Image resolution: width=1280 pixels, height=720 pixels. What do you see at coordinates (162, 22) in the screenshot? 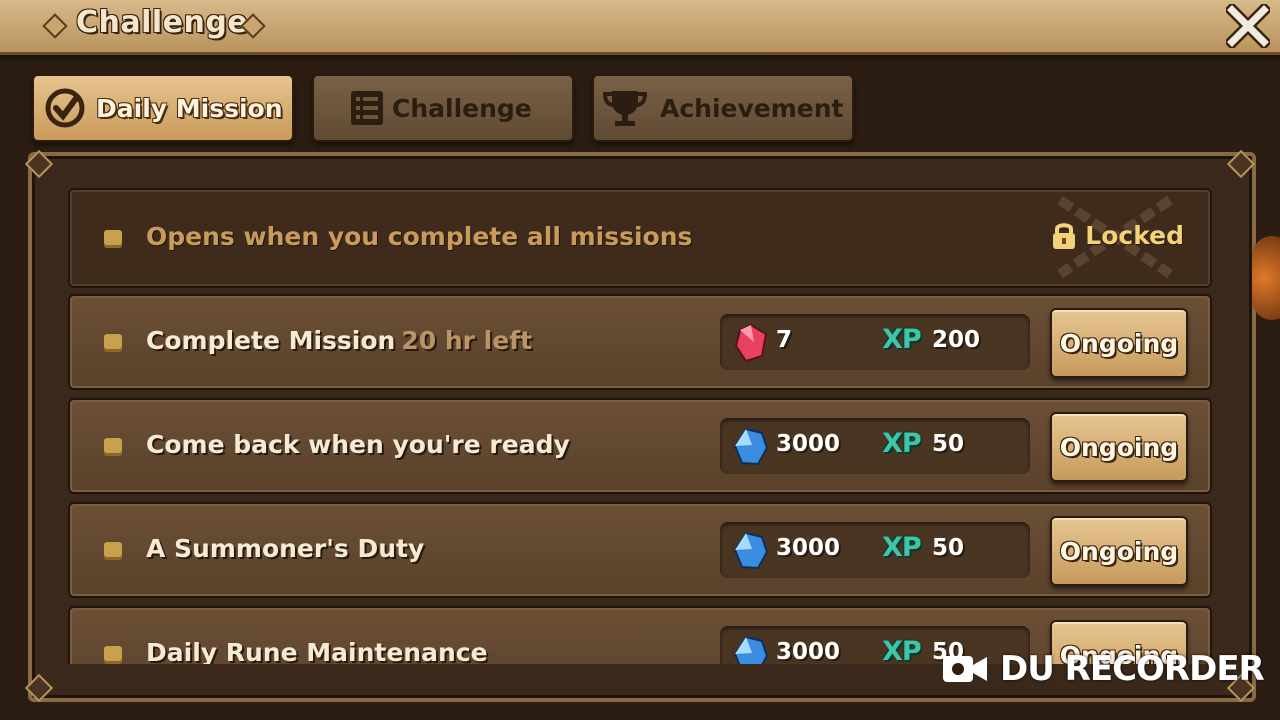
I see `page-title: Challenge` at bounding box center [162, 22].